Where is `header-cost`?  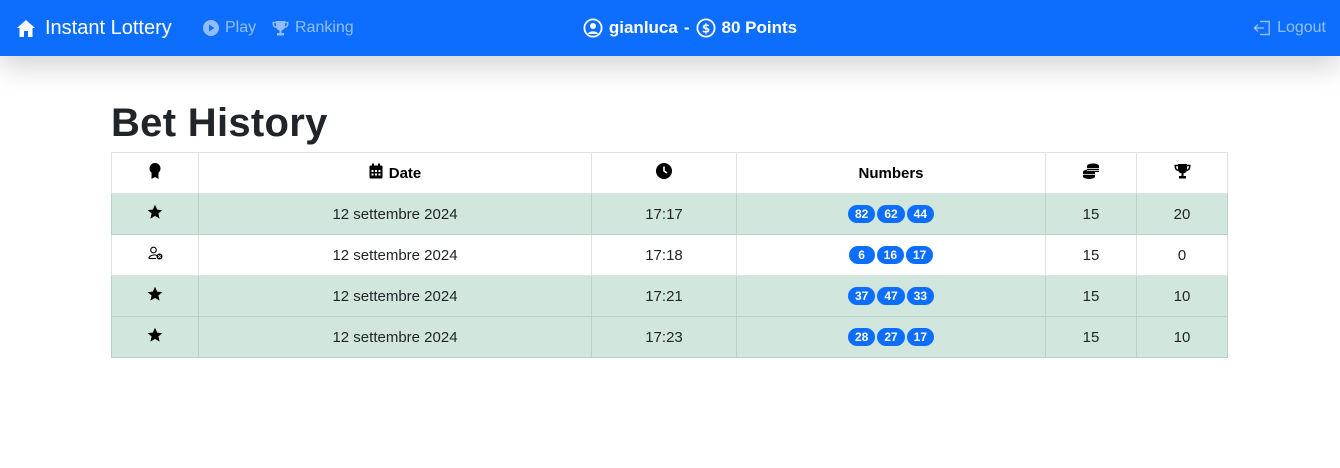 header-cost is located at coordinates (1091, 173).